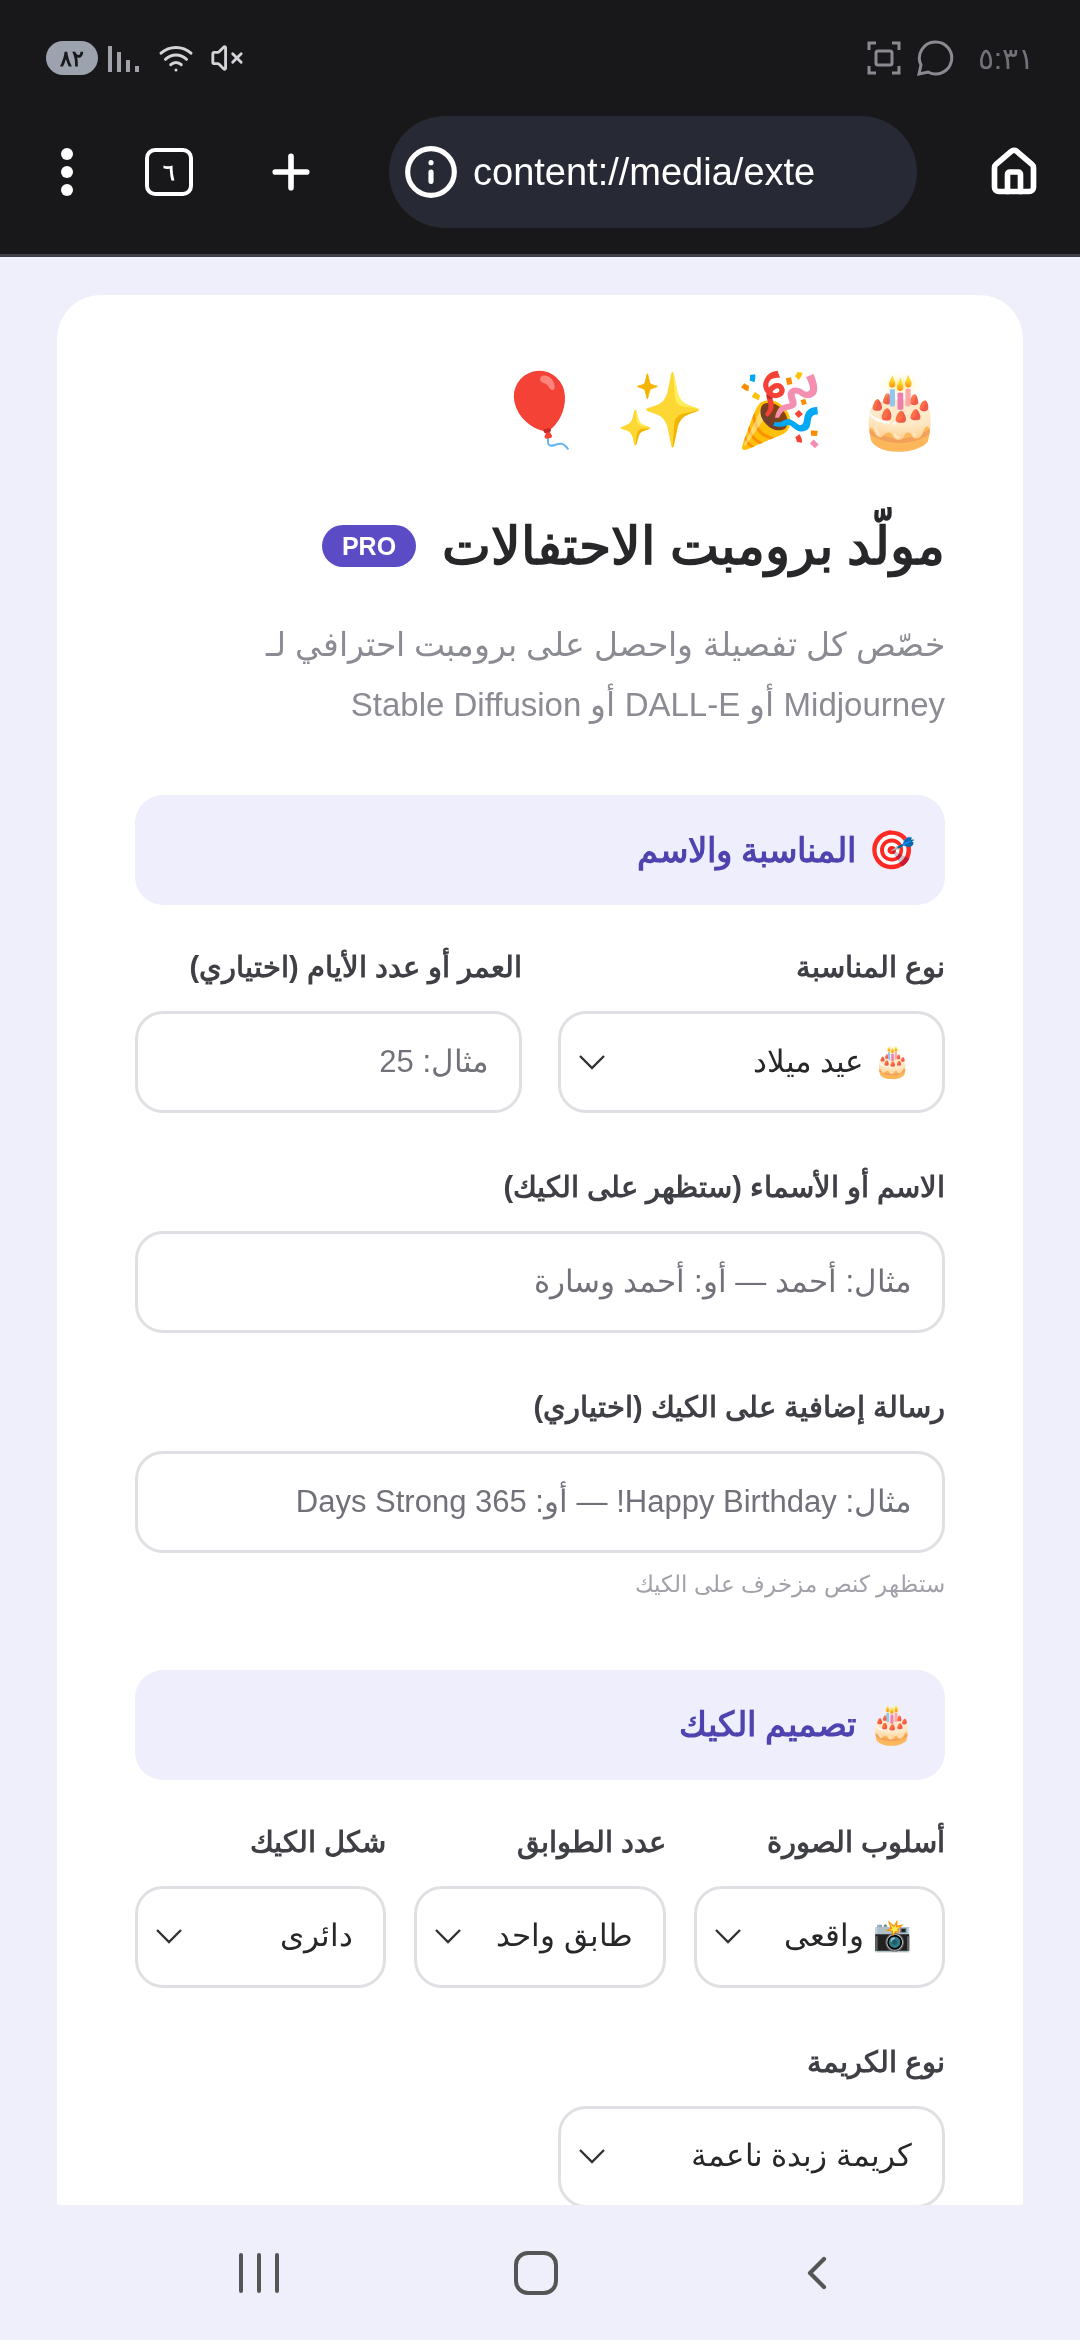 This screenshot has width=1080, height=2340. Describe the element at coordinates (328, 967) in the screenshot. I see `field-label: العمر أو عدد الأيام (اختياري)` at that location.